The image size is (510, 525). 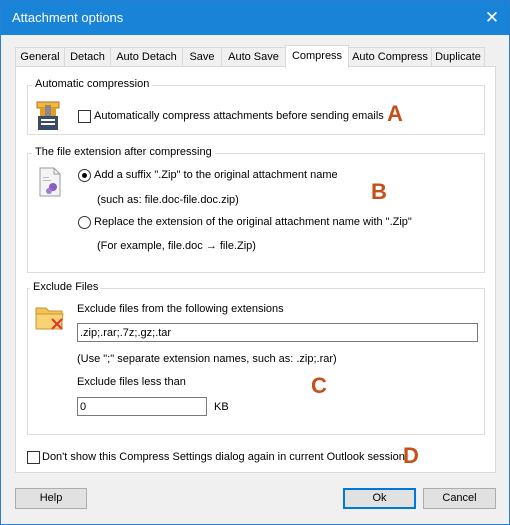 I want to click on exclude-size-input: 0, so click(x=142, y=406).